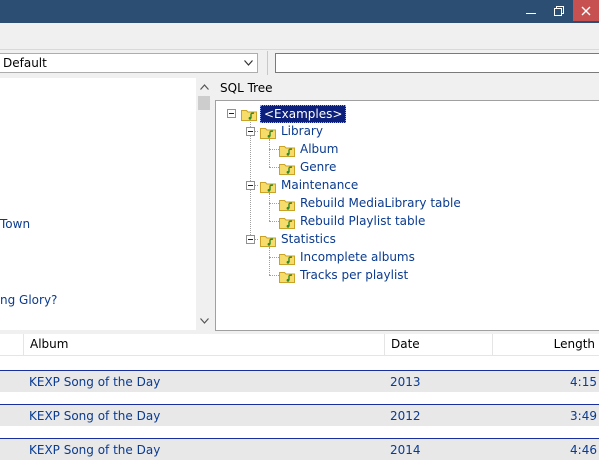 The height and width of the screenshot is (462, 599). What do you see at coordinates (267, 63) in the screenshot?
I see `toolbar-separator` at bounding box center [267, 63].